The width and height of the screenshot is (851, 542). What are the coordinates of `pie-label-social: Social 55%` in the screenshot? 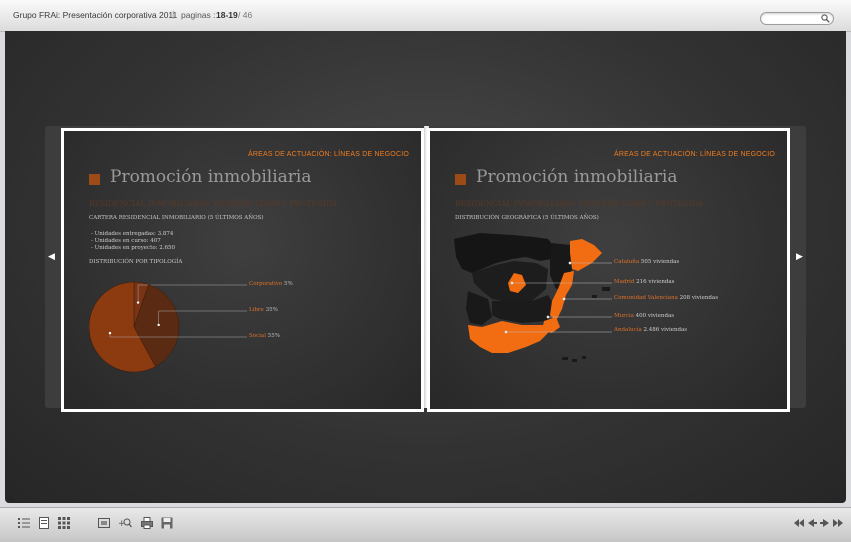 It's located at (264, 336).